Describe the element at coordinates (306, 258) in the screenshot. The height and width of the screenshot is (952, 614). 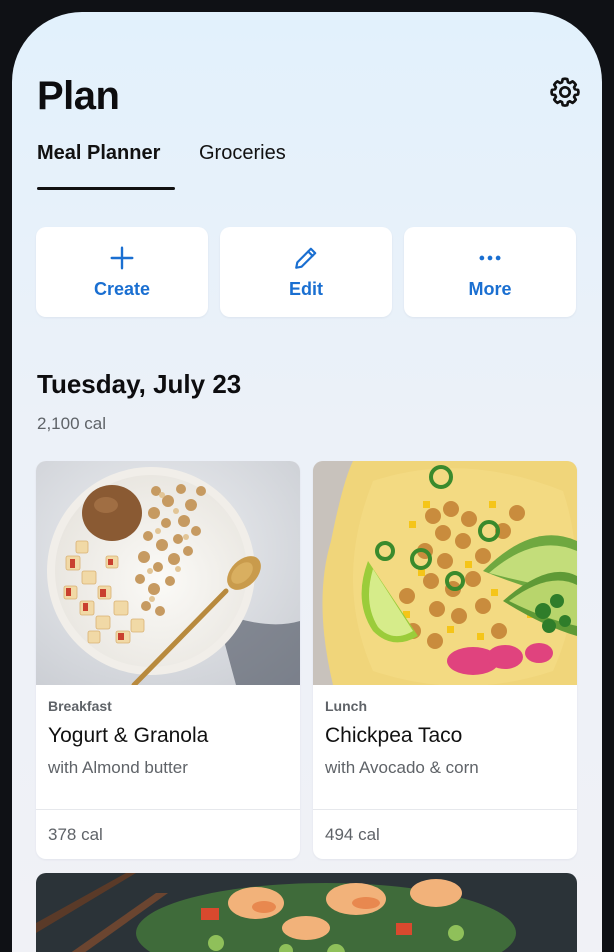
I see `pencil-icon` at that location.